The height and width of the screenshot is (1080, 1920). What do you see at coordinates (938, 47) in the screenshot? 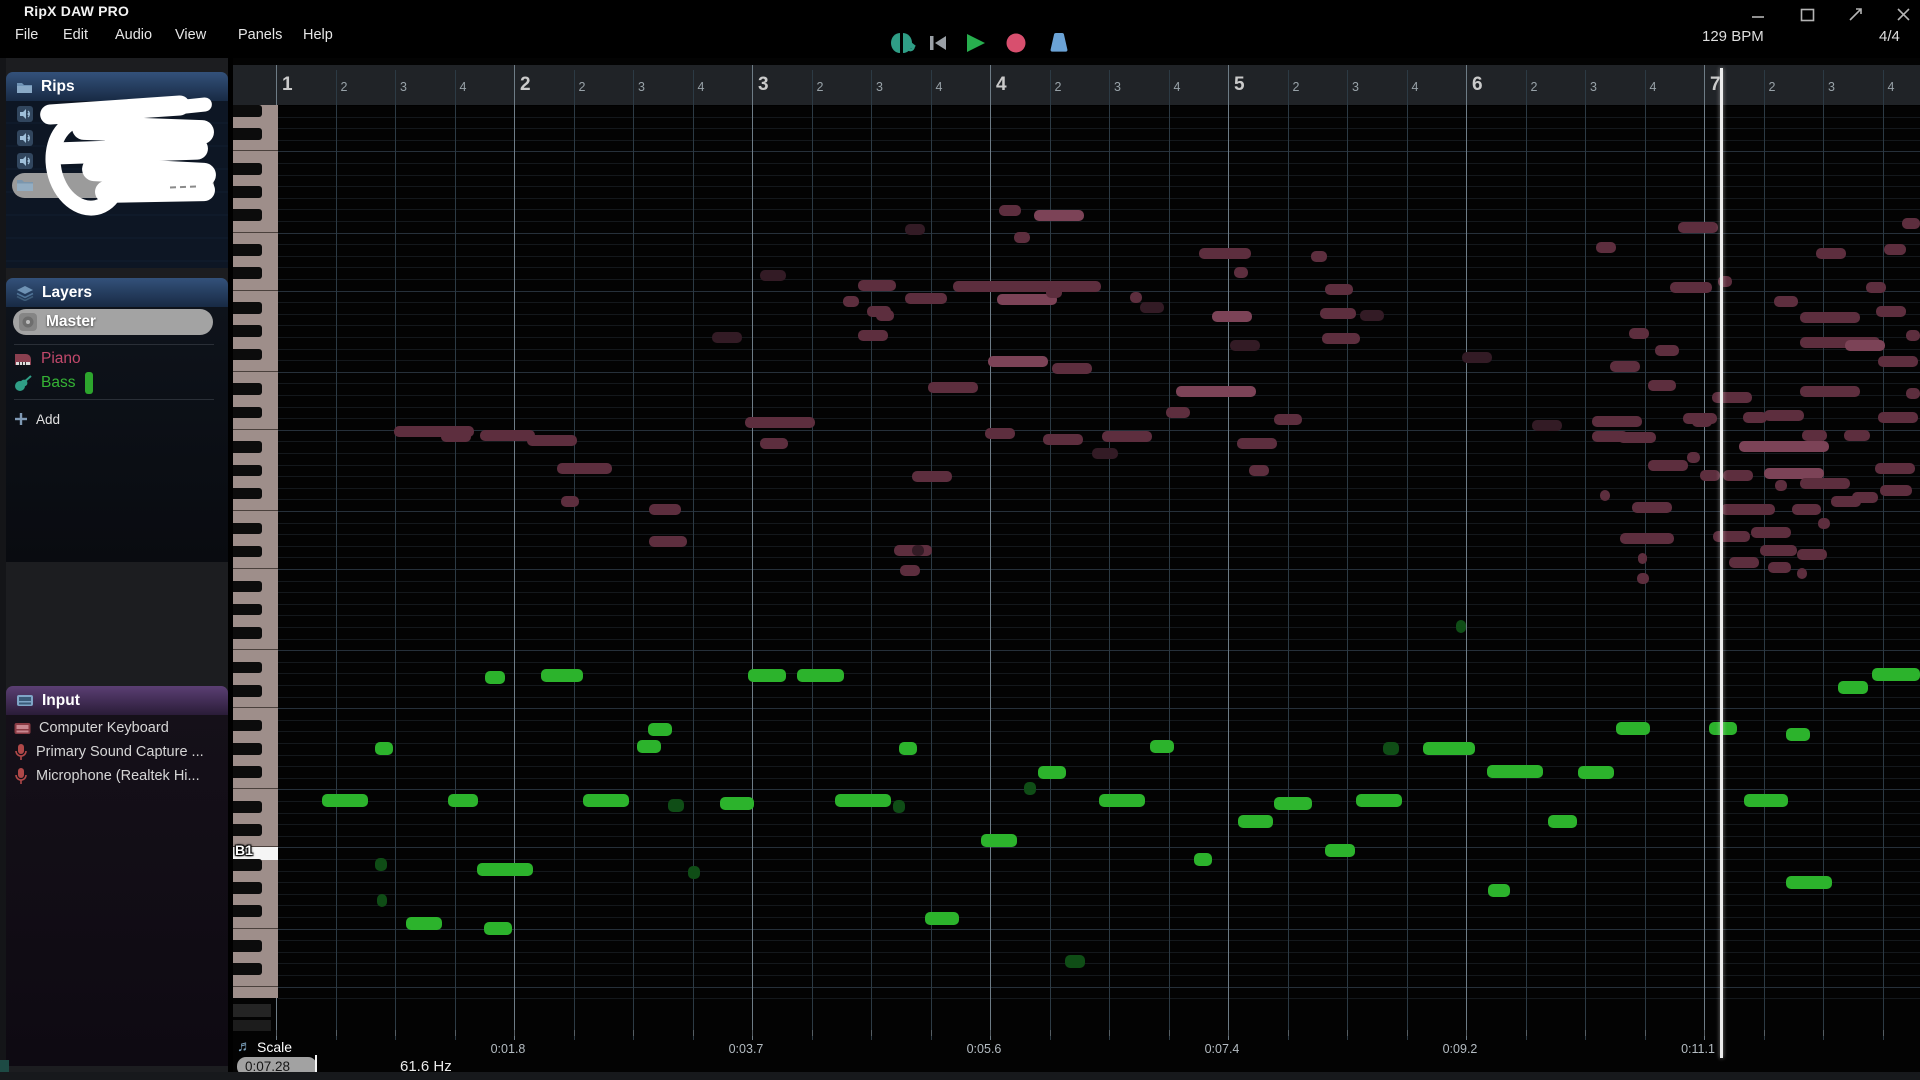
I see `skip-to-start-icon` at bounding box center [938, 47].